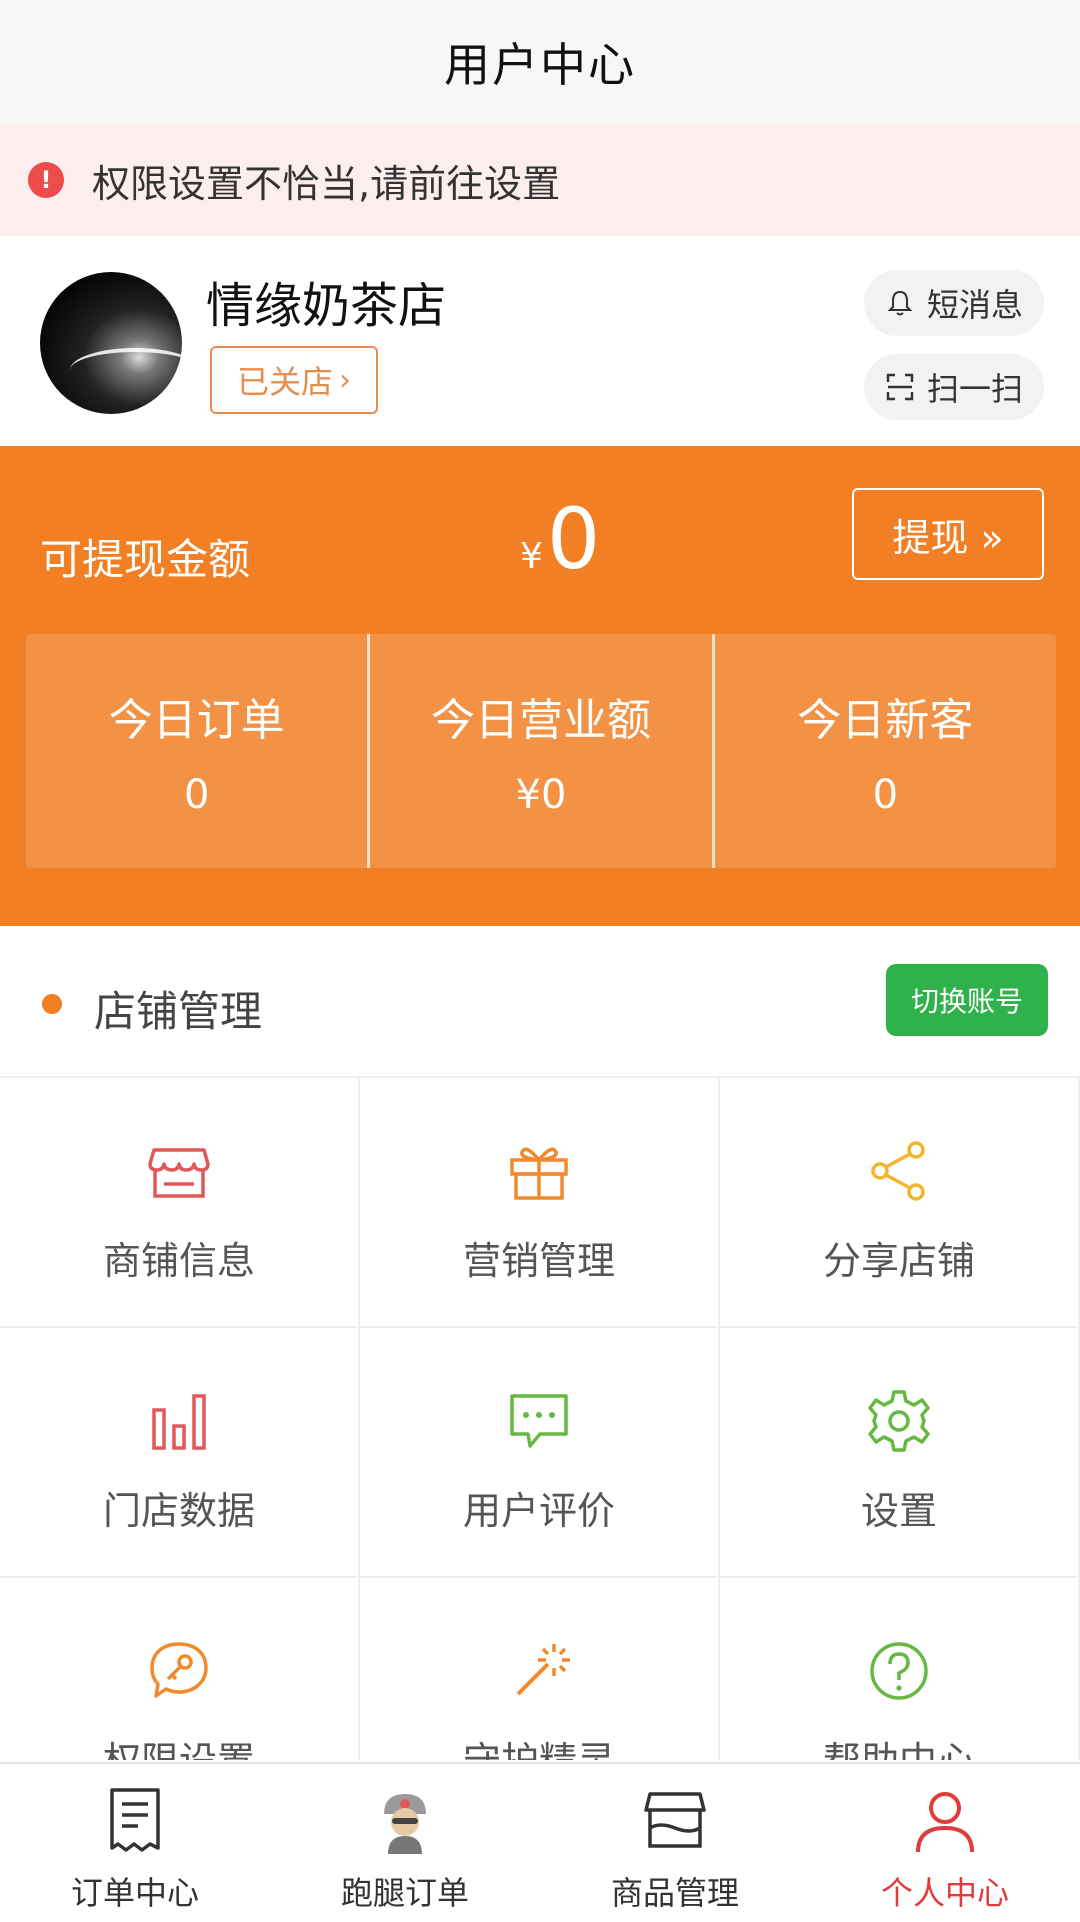 This screenshot has width=1080, height=1922. Describe the element at coordinates (135, 1820) in the screenshot. I see `document-icon` at that location.